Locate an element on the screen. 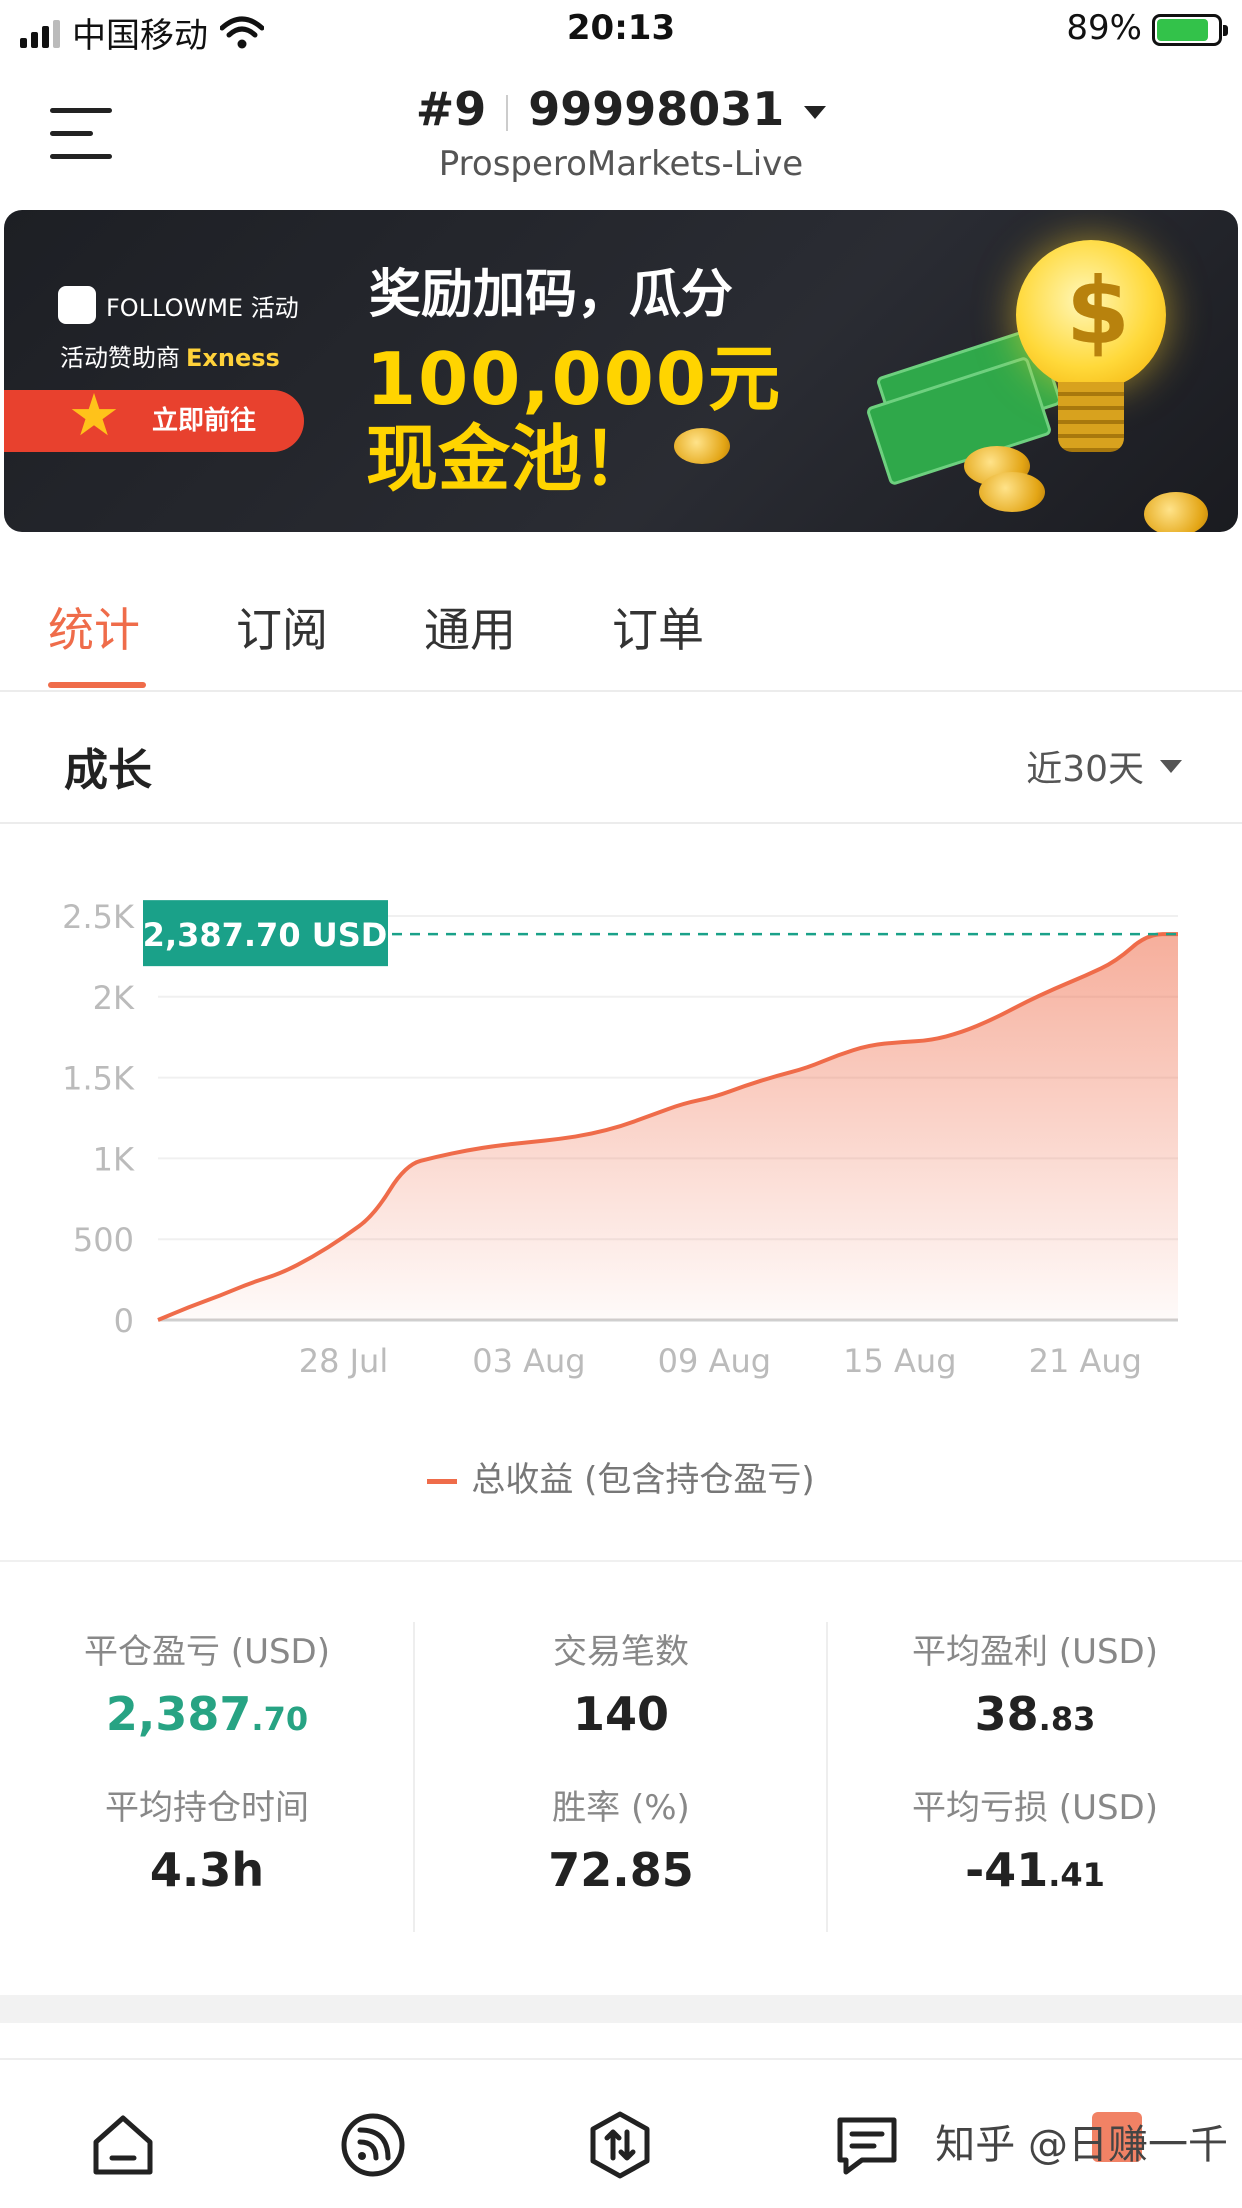 The height and width of the screenshot is (2208, 1242). tab-subscription: 订阅 is located at coordinates (282, 627).